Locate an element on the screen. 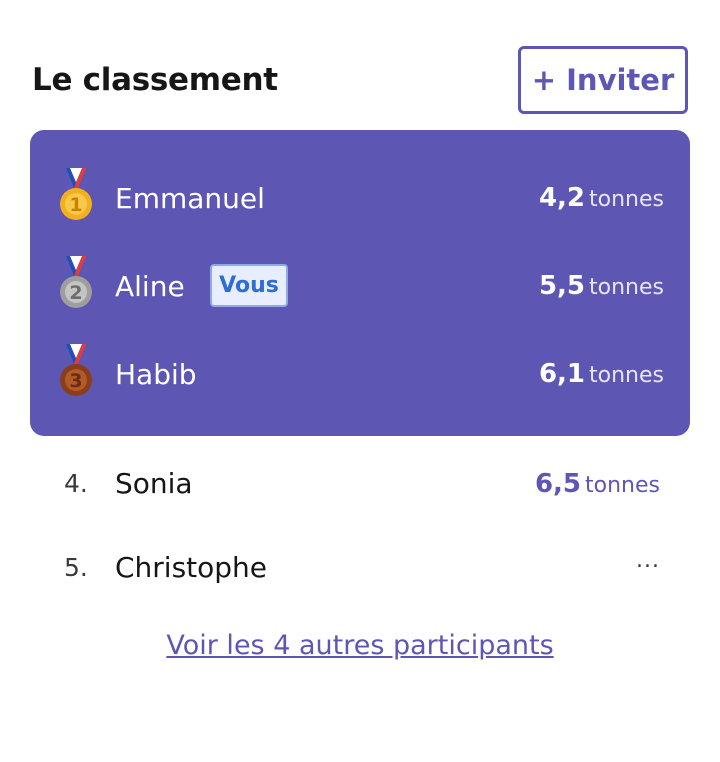 The width and height of the screenshot is (720, 762). svg-text: 2 is located at coordinates (75, 293).